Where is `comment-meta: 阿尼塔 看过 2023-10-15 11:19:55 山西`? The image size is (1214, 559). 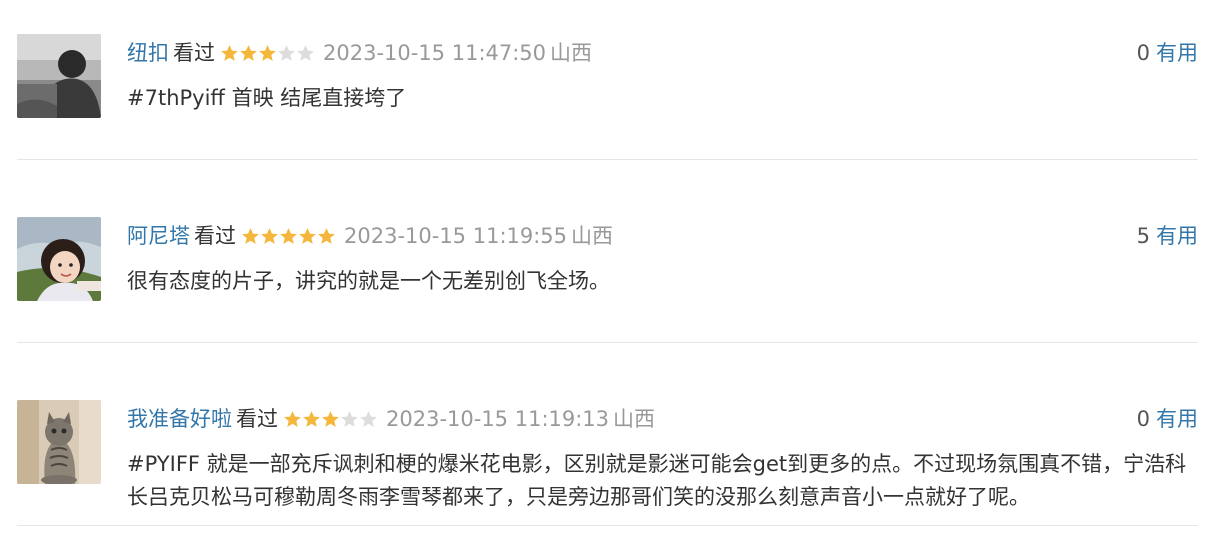
comment-meta: 阿尼塔 看过 2023-10-15 11:19:55 山西 is located at coordinates (370, 236).